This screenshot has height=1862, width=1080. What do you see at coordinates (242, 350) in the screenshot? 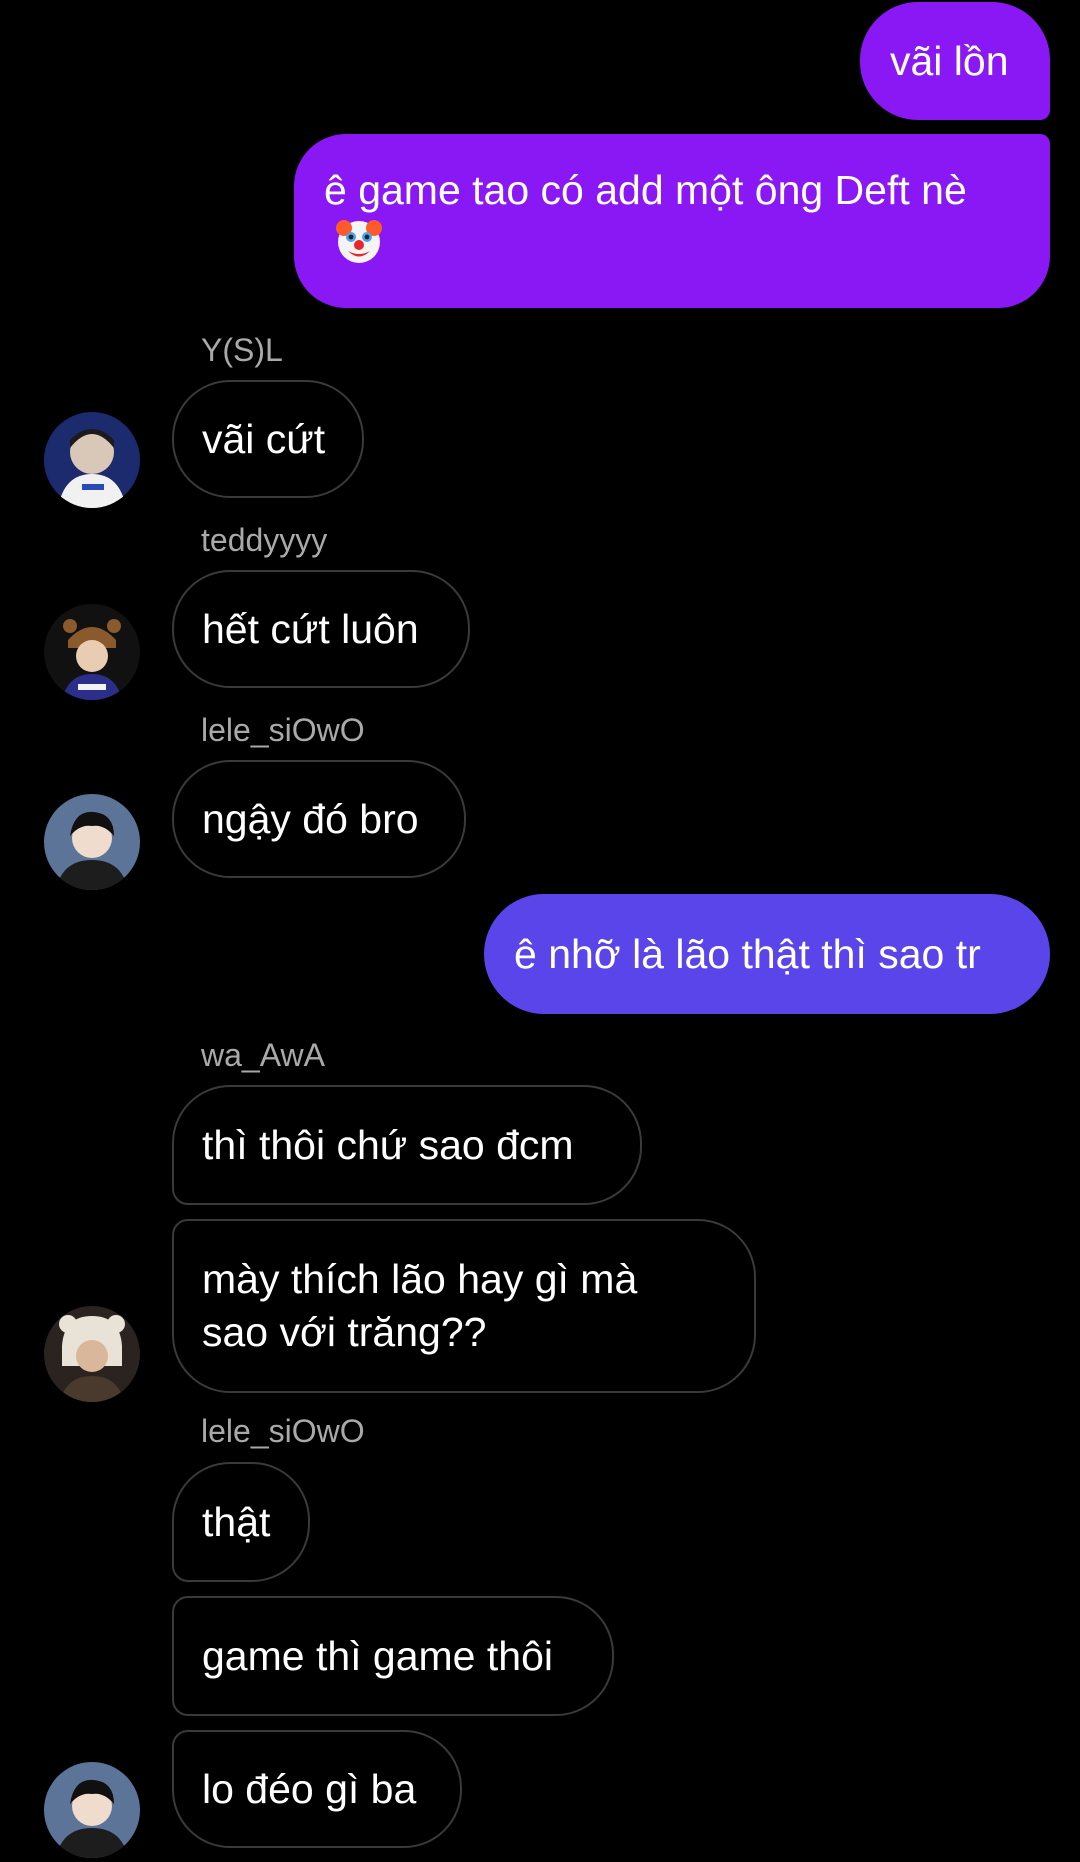
I see `sender-name: Y(S)L` at bounding box center [242, 350].